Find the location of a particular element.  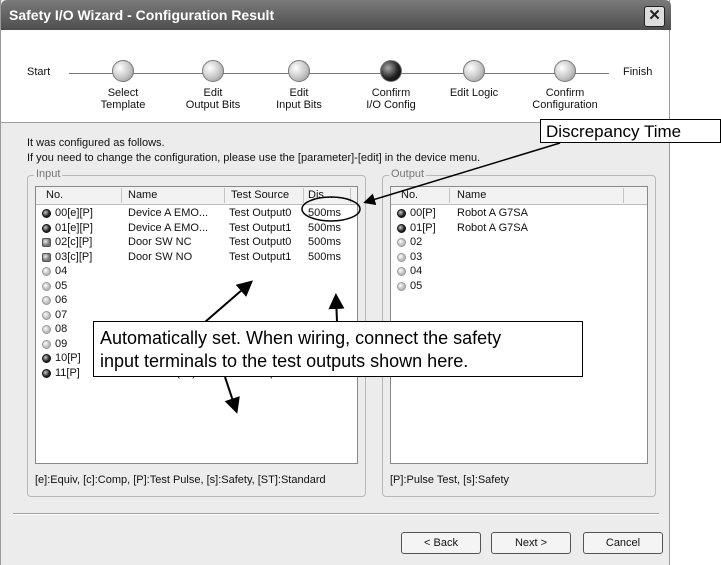

step-3-label: Edit Input Bits is located at coordinates (299, 99).